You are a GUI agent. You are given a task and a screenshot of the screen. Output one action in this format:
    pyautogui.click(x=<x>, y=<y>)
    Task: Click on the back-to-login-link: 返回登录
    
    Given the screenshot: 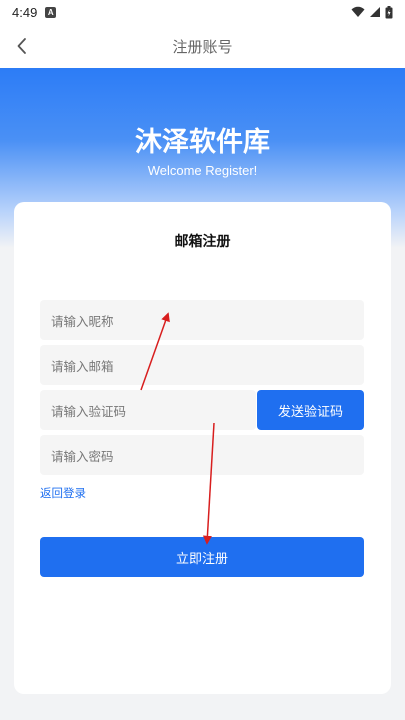 What is the action you would take?
    pyautogui.click(x=63, y=493)
    